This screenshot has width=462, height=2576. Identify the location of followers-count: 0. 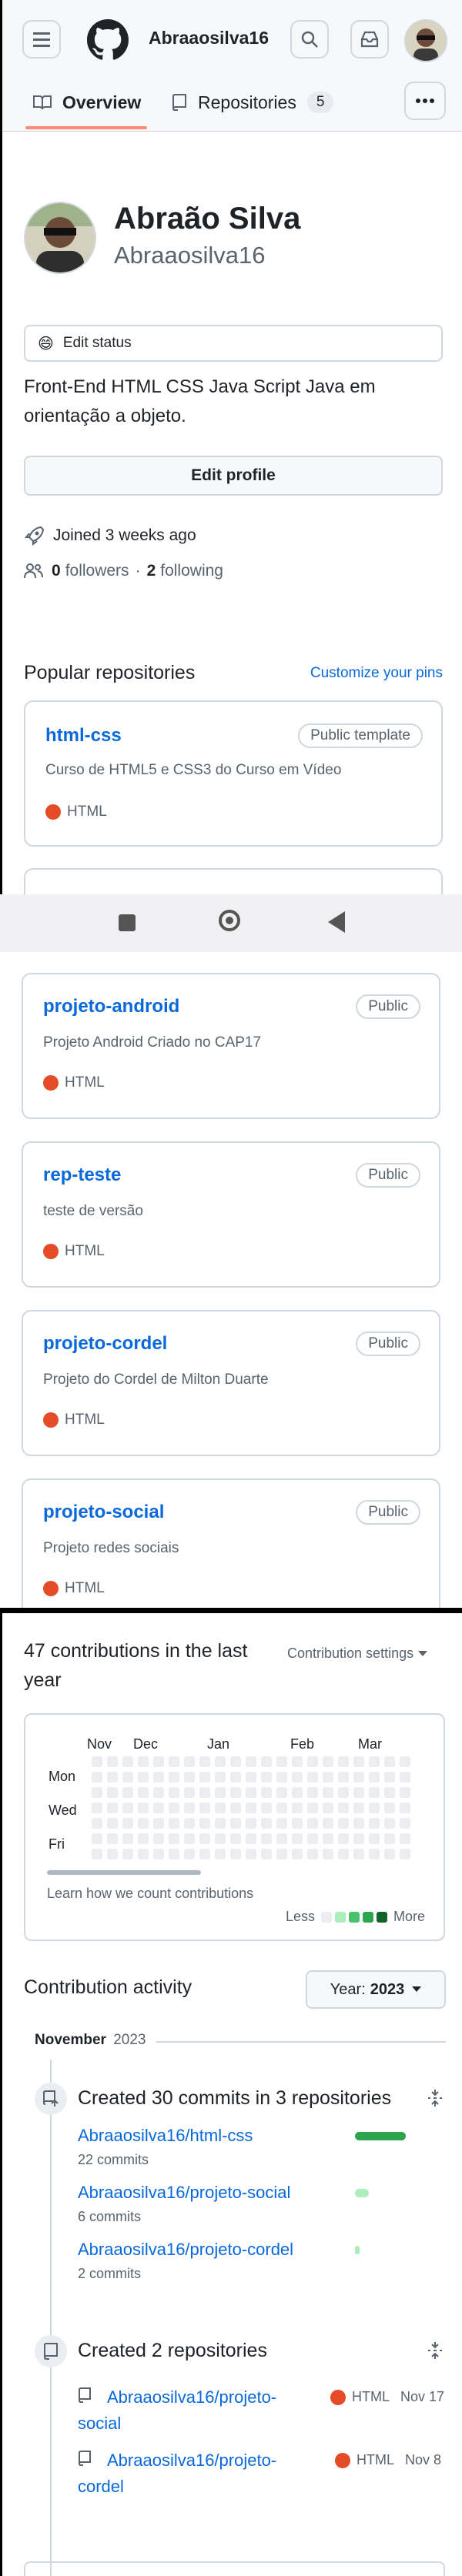
(56, 571).